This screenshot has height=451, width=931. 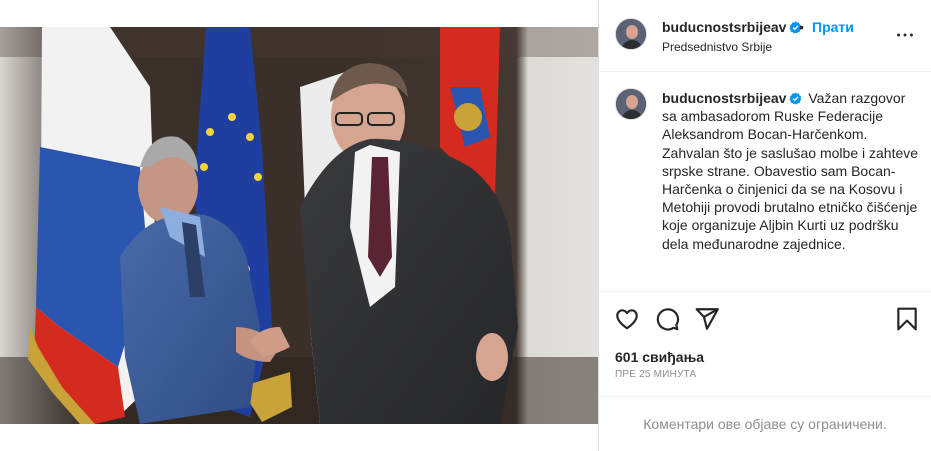 I want to click on avatar-image, so click(x=631, y=34).